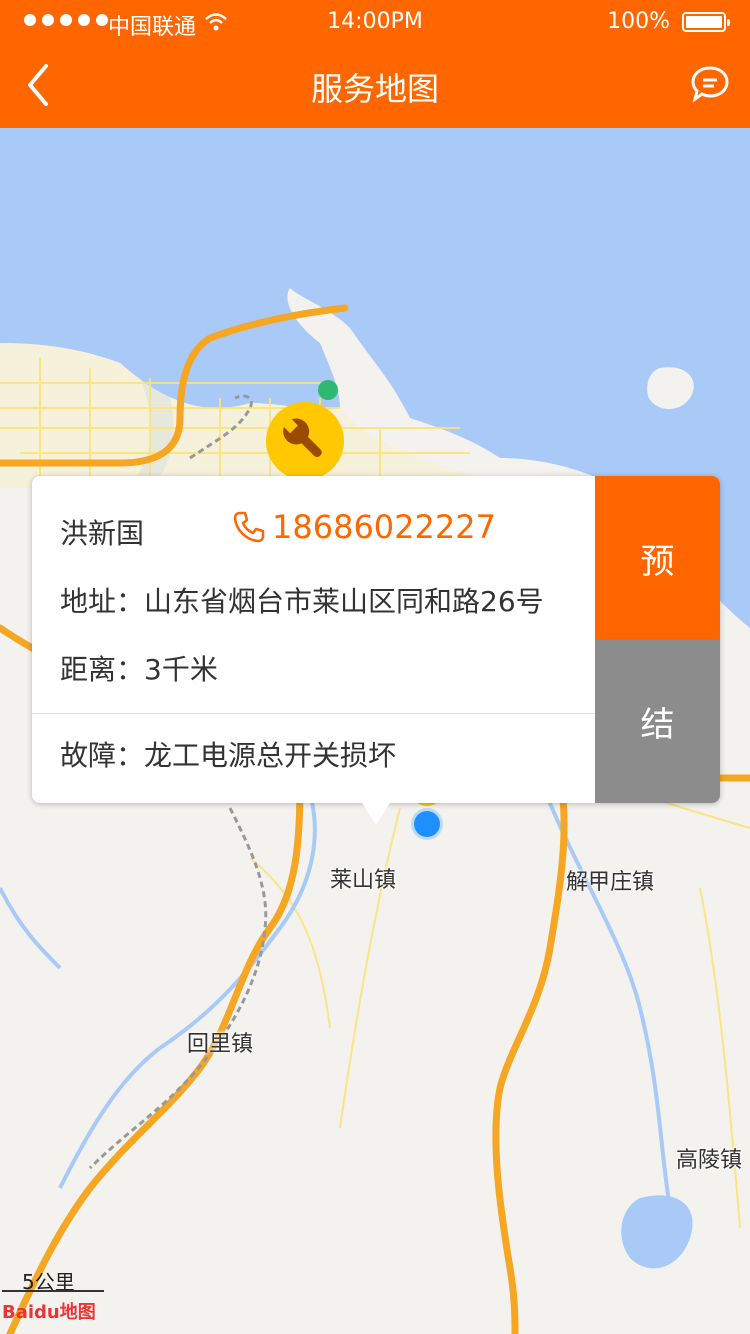 This screenshot has width=750, height=1334. What do you see at coordinates (181, 669) in the screenshot?
I see `distance-value: 3千米` at bounding box center [181, 669].